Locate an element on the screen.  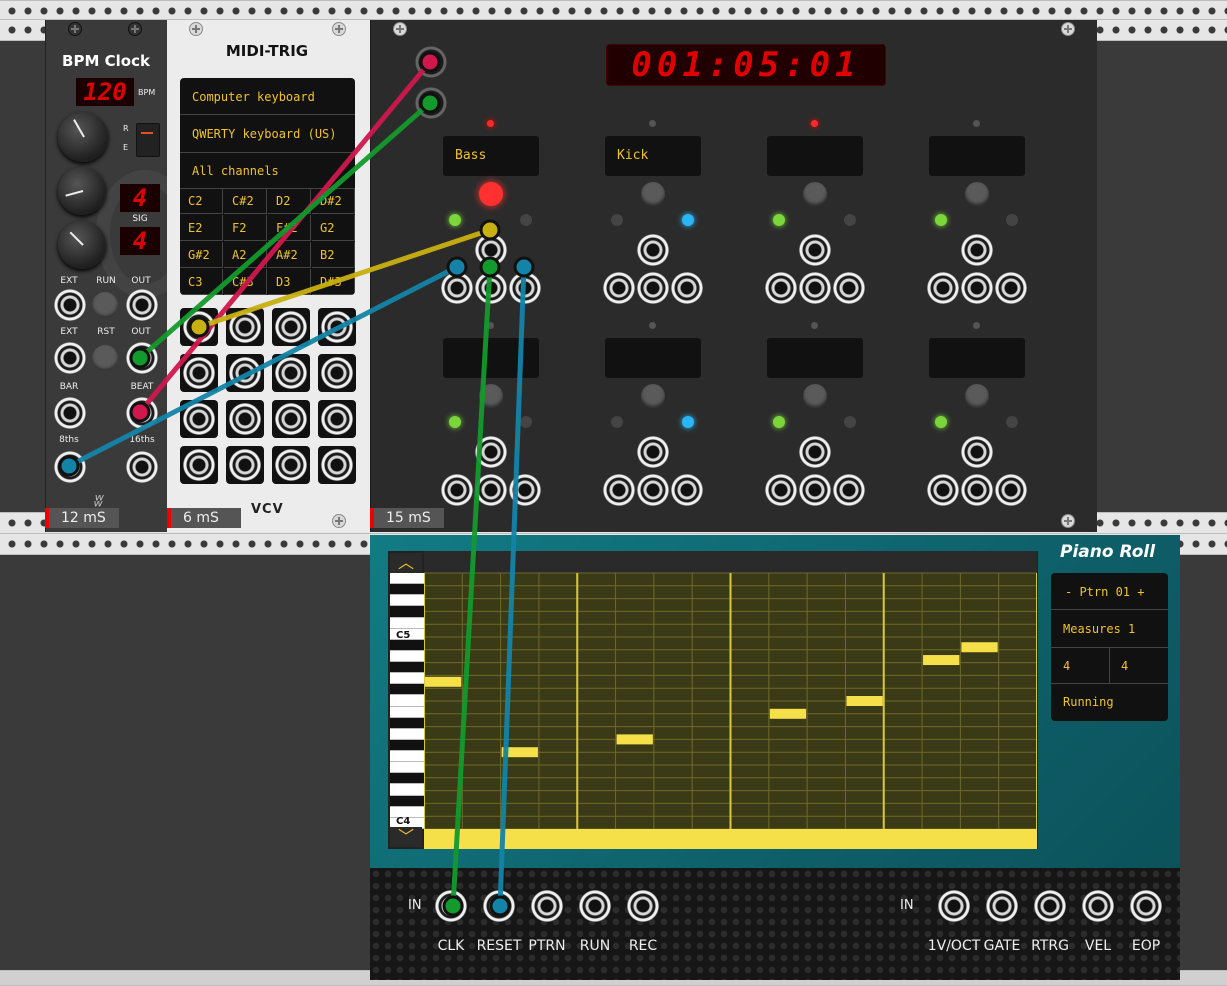
piano-roll-input-ptrn is located at coordinates (547, 906).